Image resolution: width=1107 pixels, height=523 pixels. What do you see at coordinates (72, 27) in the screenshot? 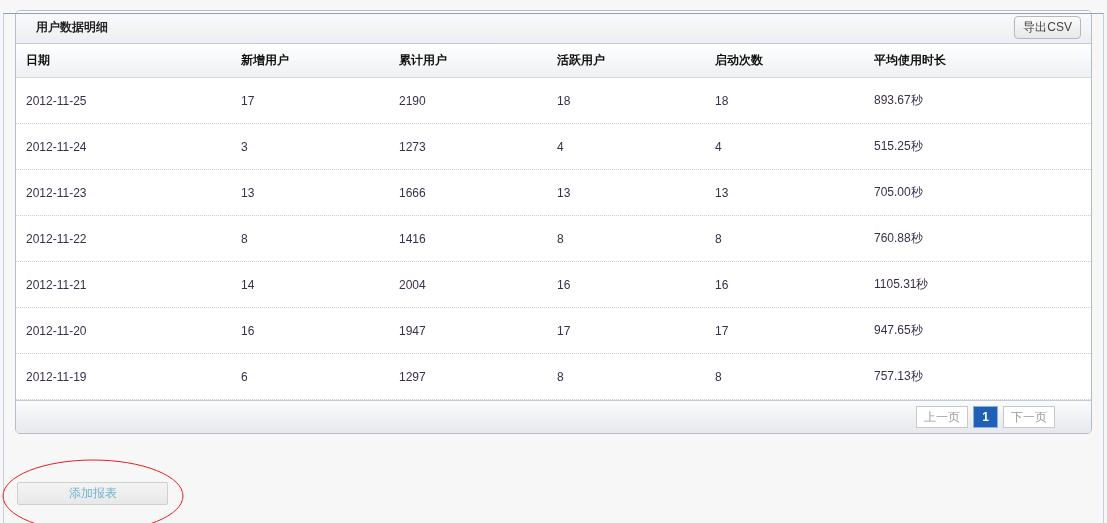
I see `panel-title: 用户数据明细` at bounding box center [72, 27].